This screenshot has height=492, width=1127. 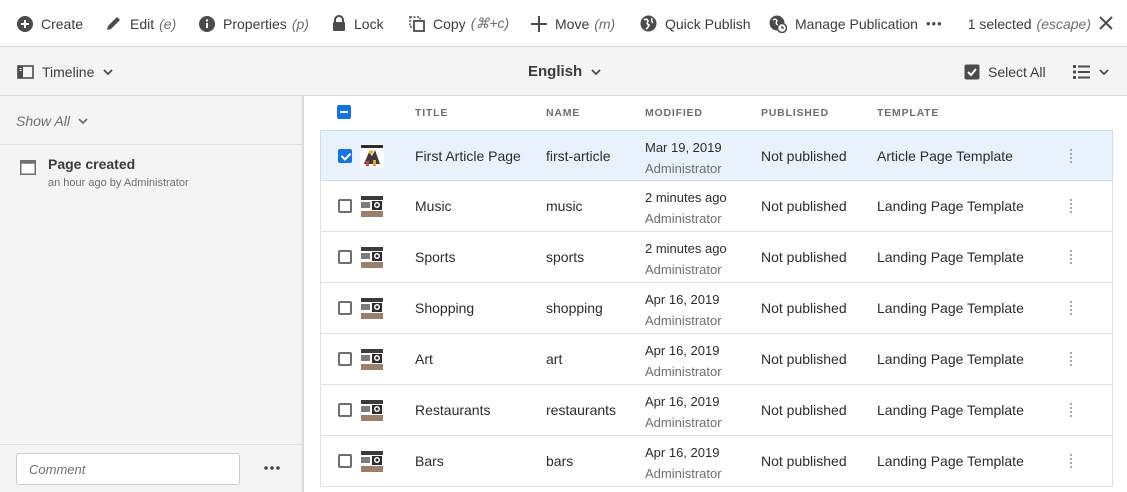 What do you see at coordinates (778, 24) in the screenshot?
I see `globe-clock-icon` at bounding box center [778, 24].